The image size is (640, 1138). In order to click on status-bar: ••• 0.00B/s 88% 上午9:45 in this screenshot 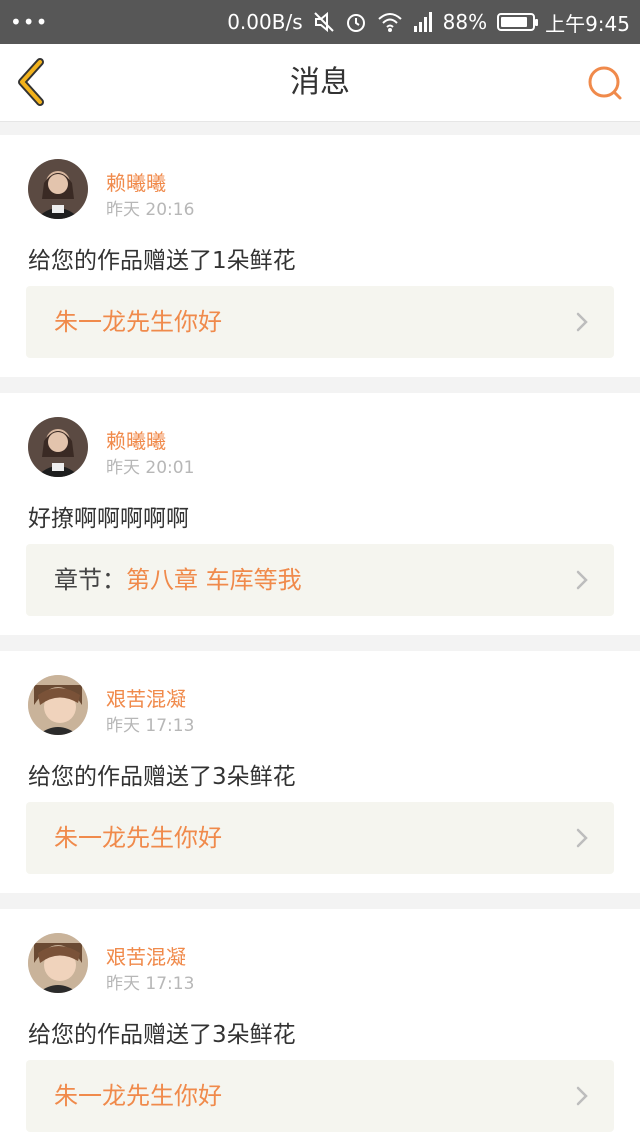, I will do `click(320, 22)`.